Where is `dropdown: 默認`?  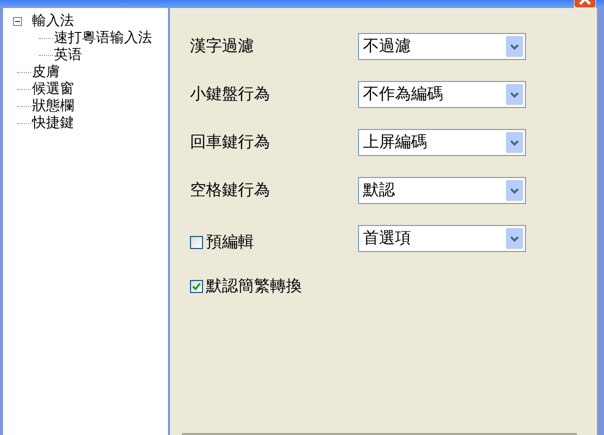
dropdown: 默認 is located at coordinates (442, 190).